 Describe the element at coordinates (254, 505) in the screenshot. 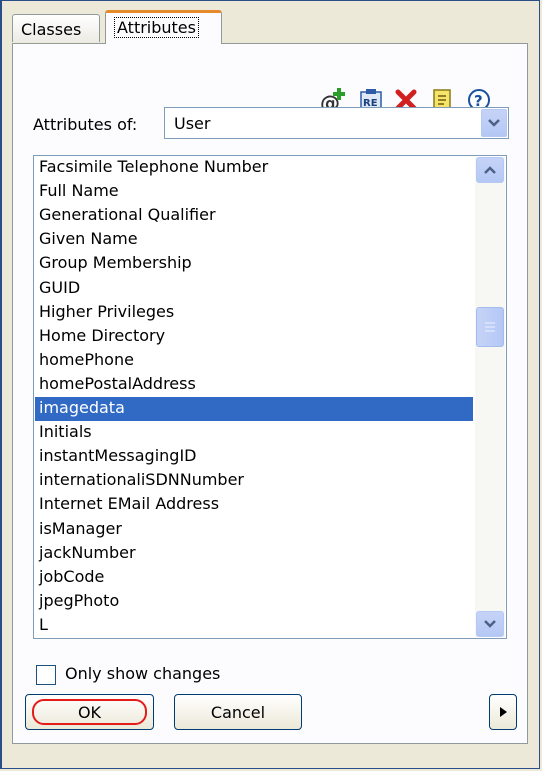

I see `list-item: Internet EMail Address` at that location.